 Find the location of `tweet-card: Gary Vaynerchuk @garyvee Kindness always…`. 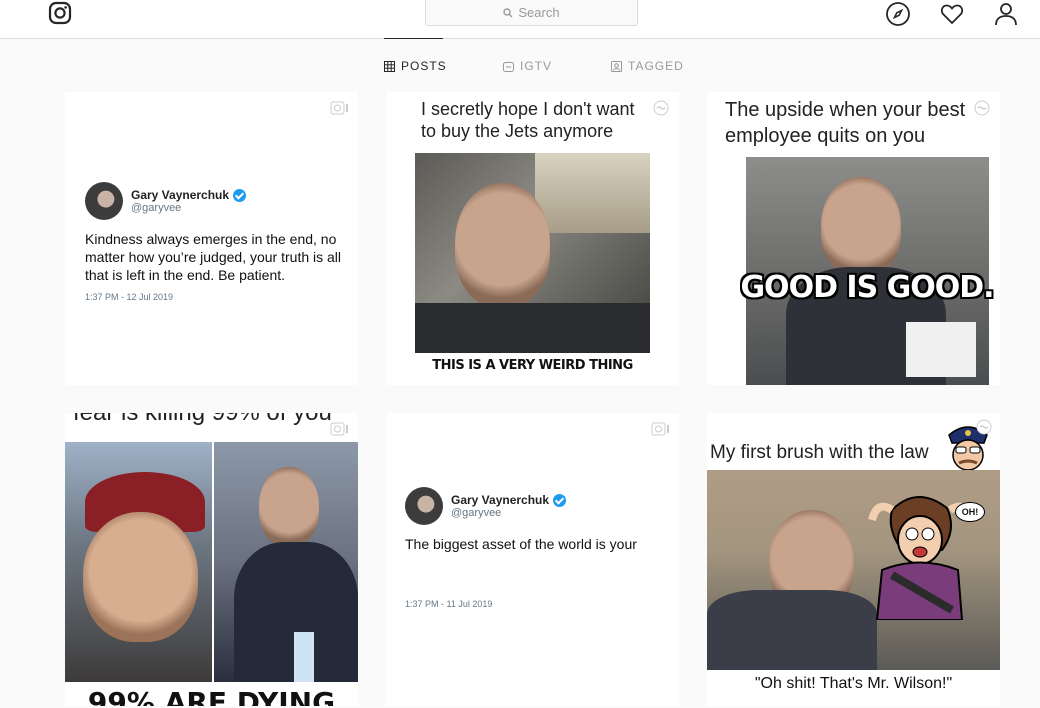

tweet-card: Gary Vaynerchuk @garyvee Kindness always… is located at coordinates (217, 242).